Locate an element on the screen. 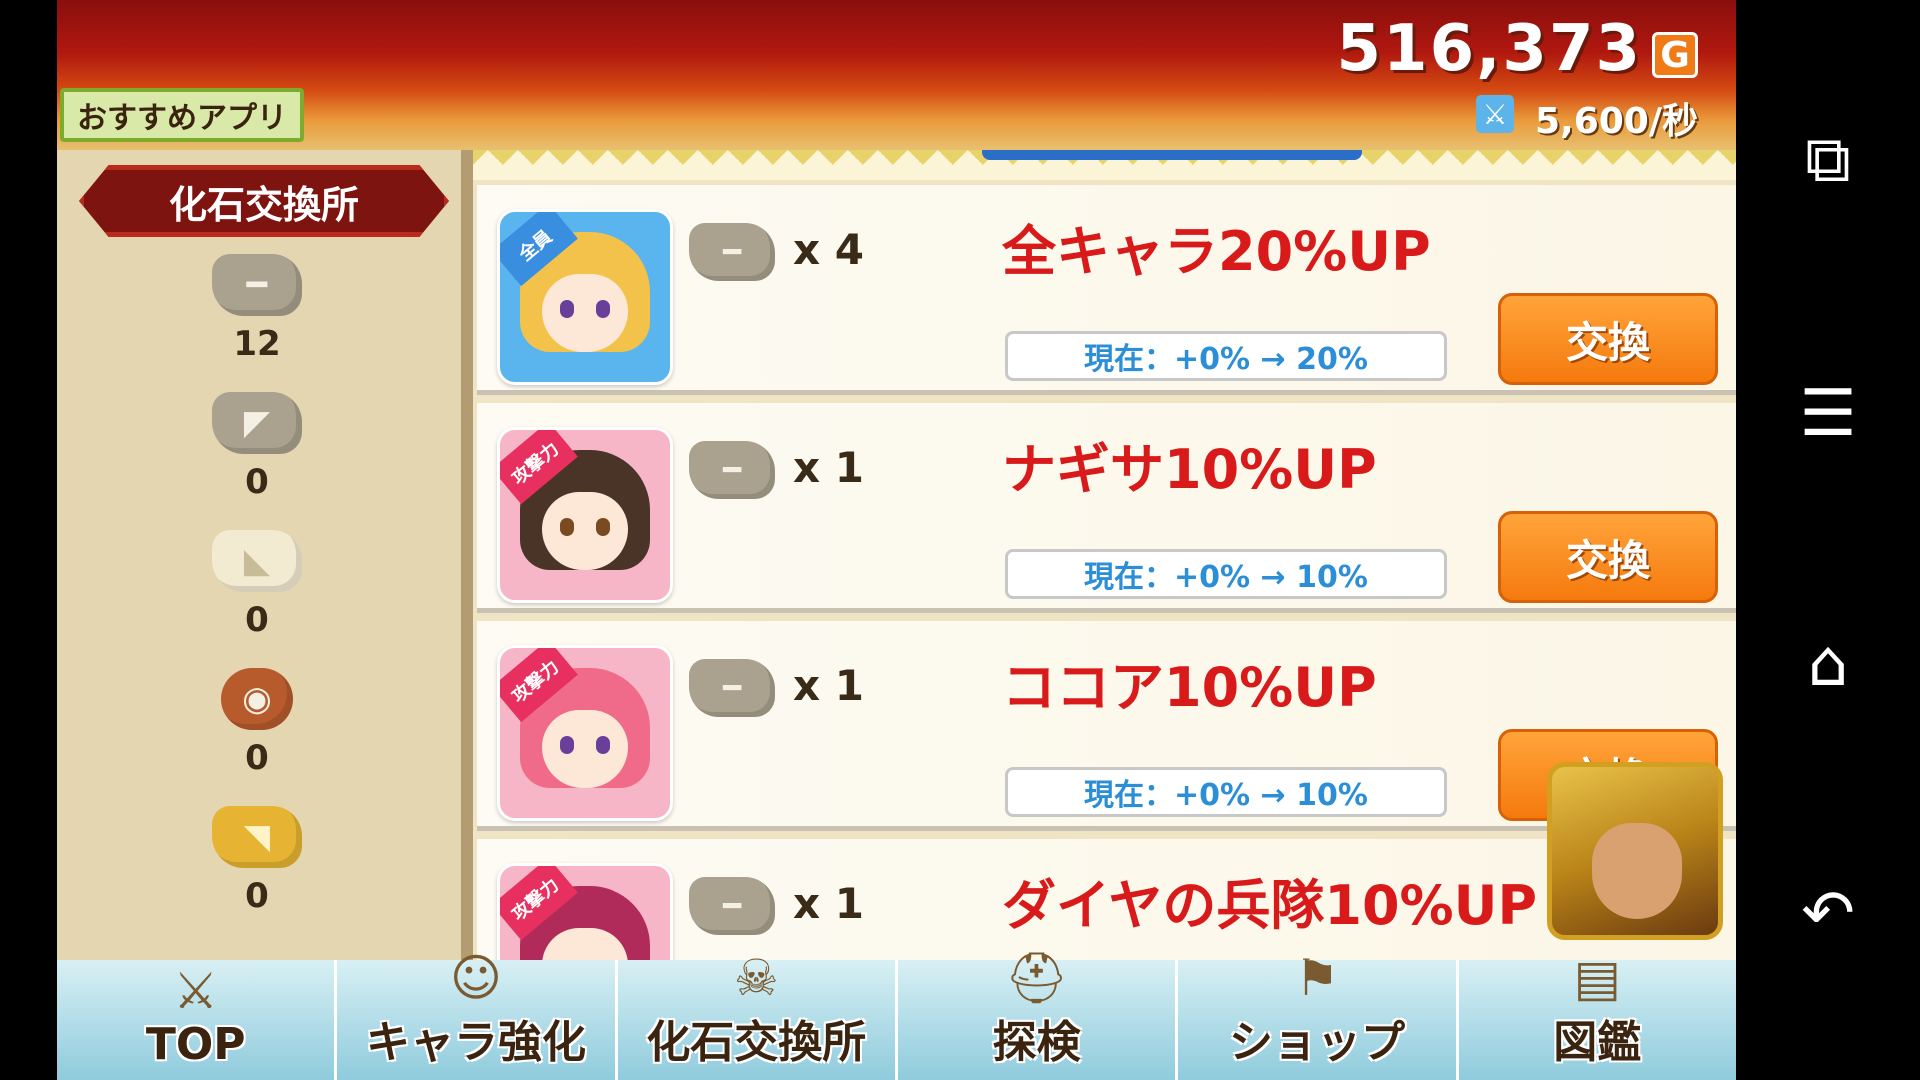 This screenshot has width=1920, height=1080. recent-apps-icon: ⧉ is located at coordinates (1828, 160).